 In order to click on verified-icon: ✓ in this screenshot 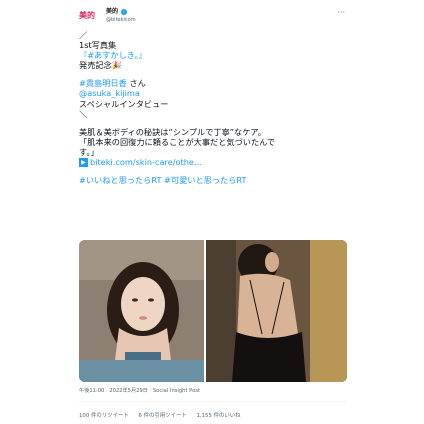, I will do `click(123, 11)`.